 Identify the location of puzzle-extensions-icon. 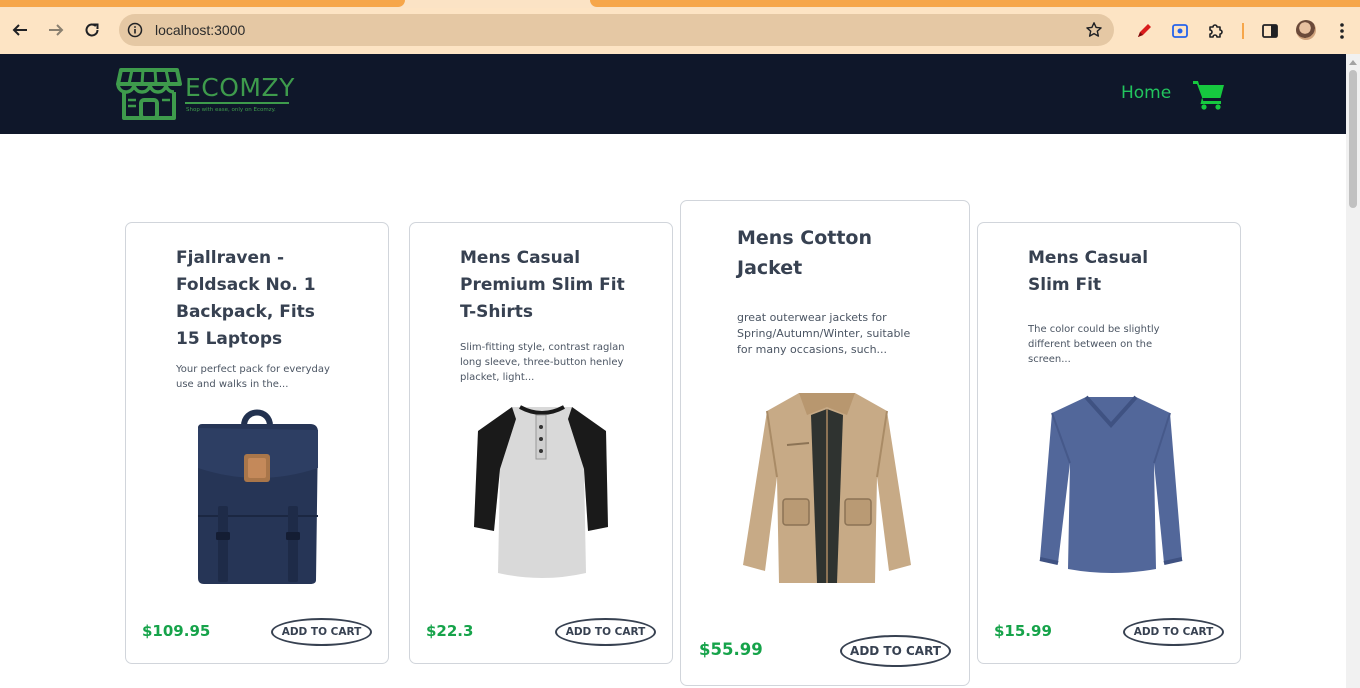
(1216, 31).